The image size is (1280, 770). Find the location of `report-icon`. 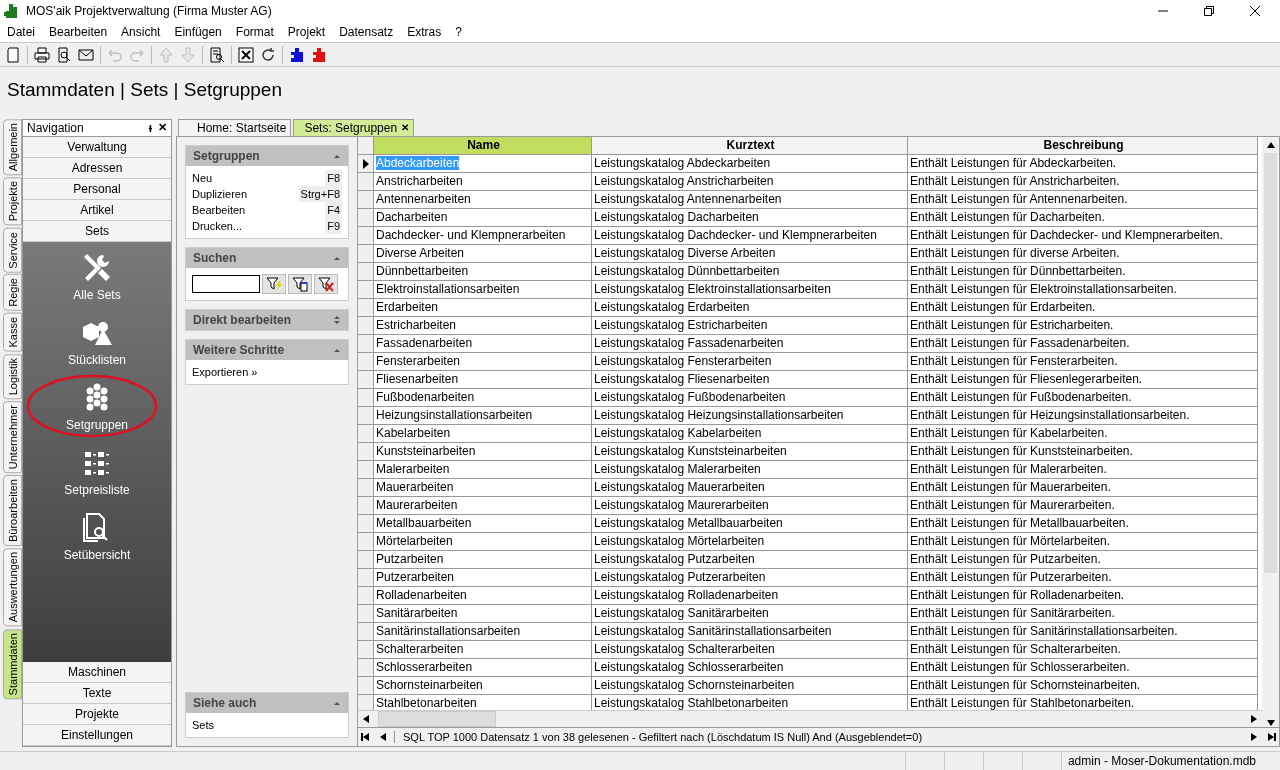

report-icon is located at coordinates (217, 54).